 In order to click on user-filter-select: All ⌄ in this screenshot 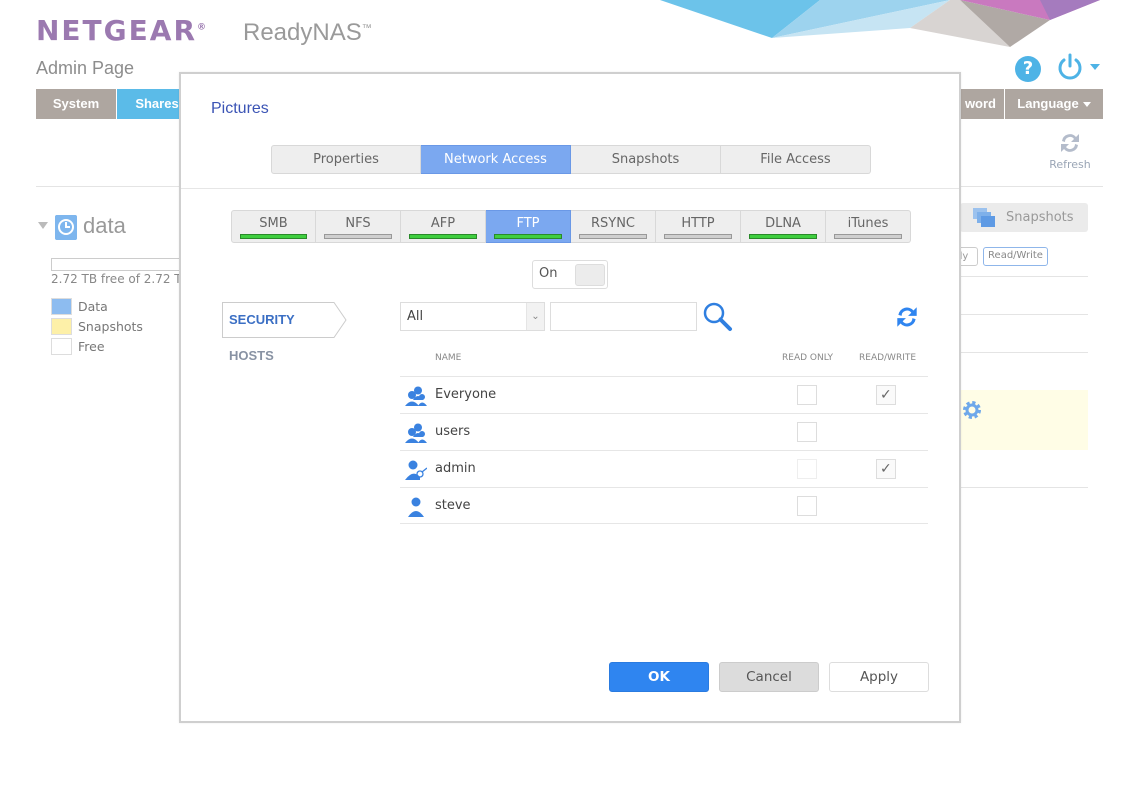, I will do `click(472, 316)`.